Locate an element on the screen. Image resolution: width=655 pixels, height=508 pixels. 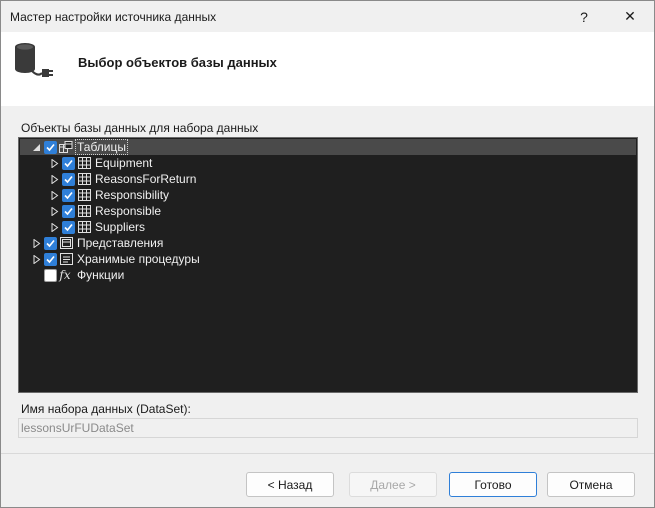
dataset-name-field is located at coordinates (328, 428).